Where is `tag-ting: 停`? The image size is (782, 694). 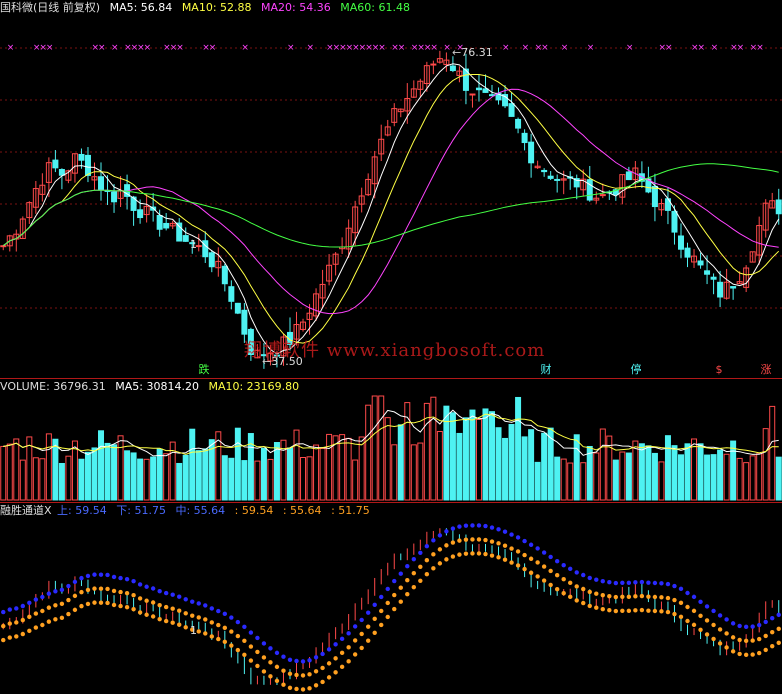 tag-ting: 停 is located at coordinates (636, 369).